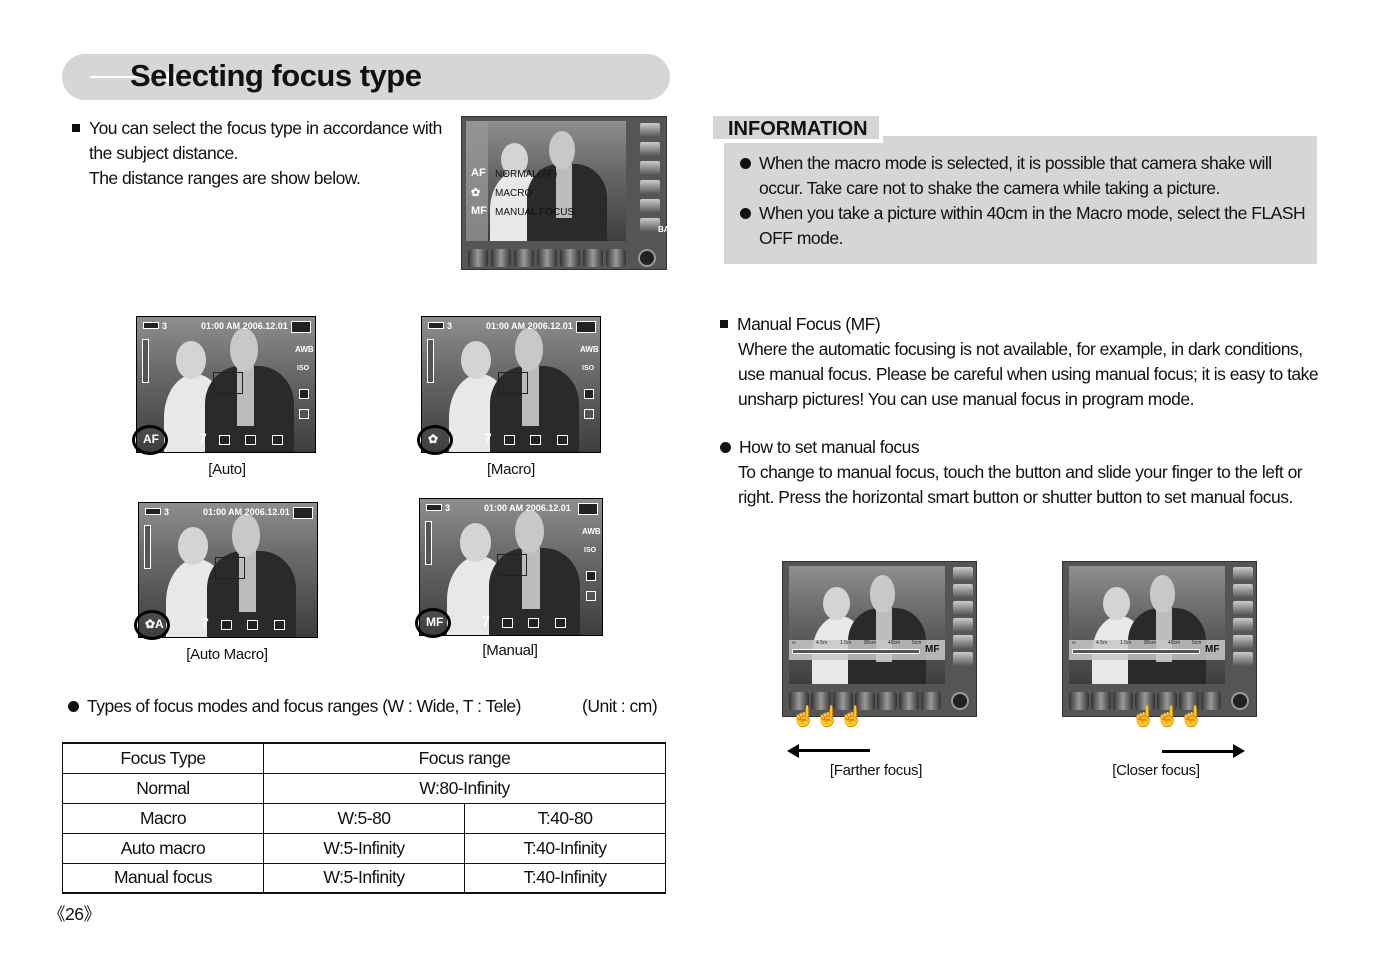 The image size is (1381, 954). I want to click on screen-caption: [Auto], so click(227, 469).